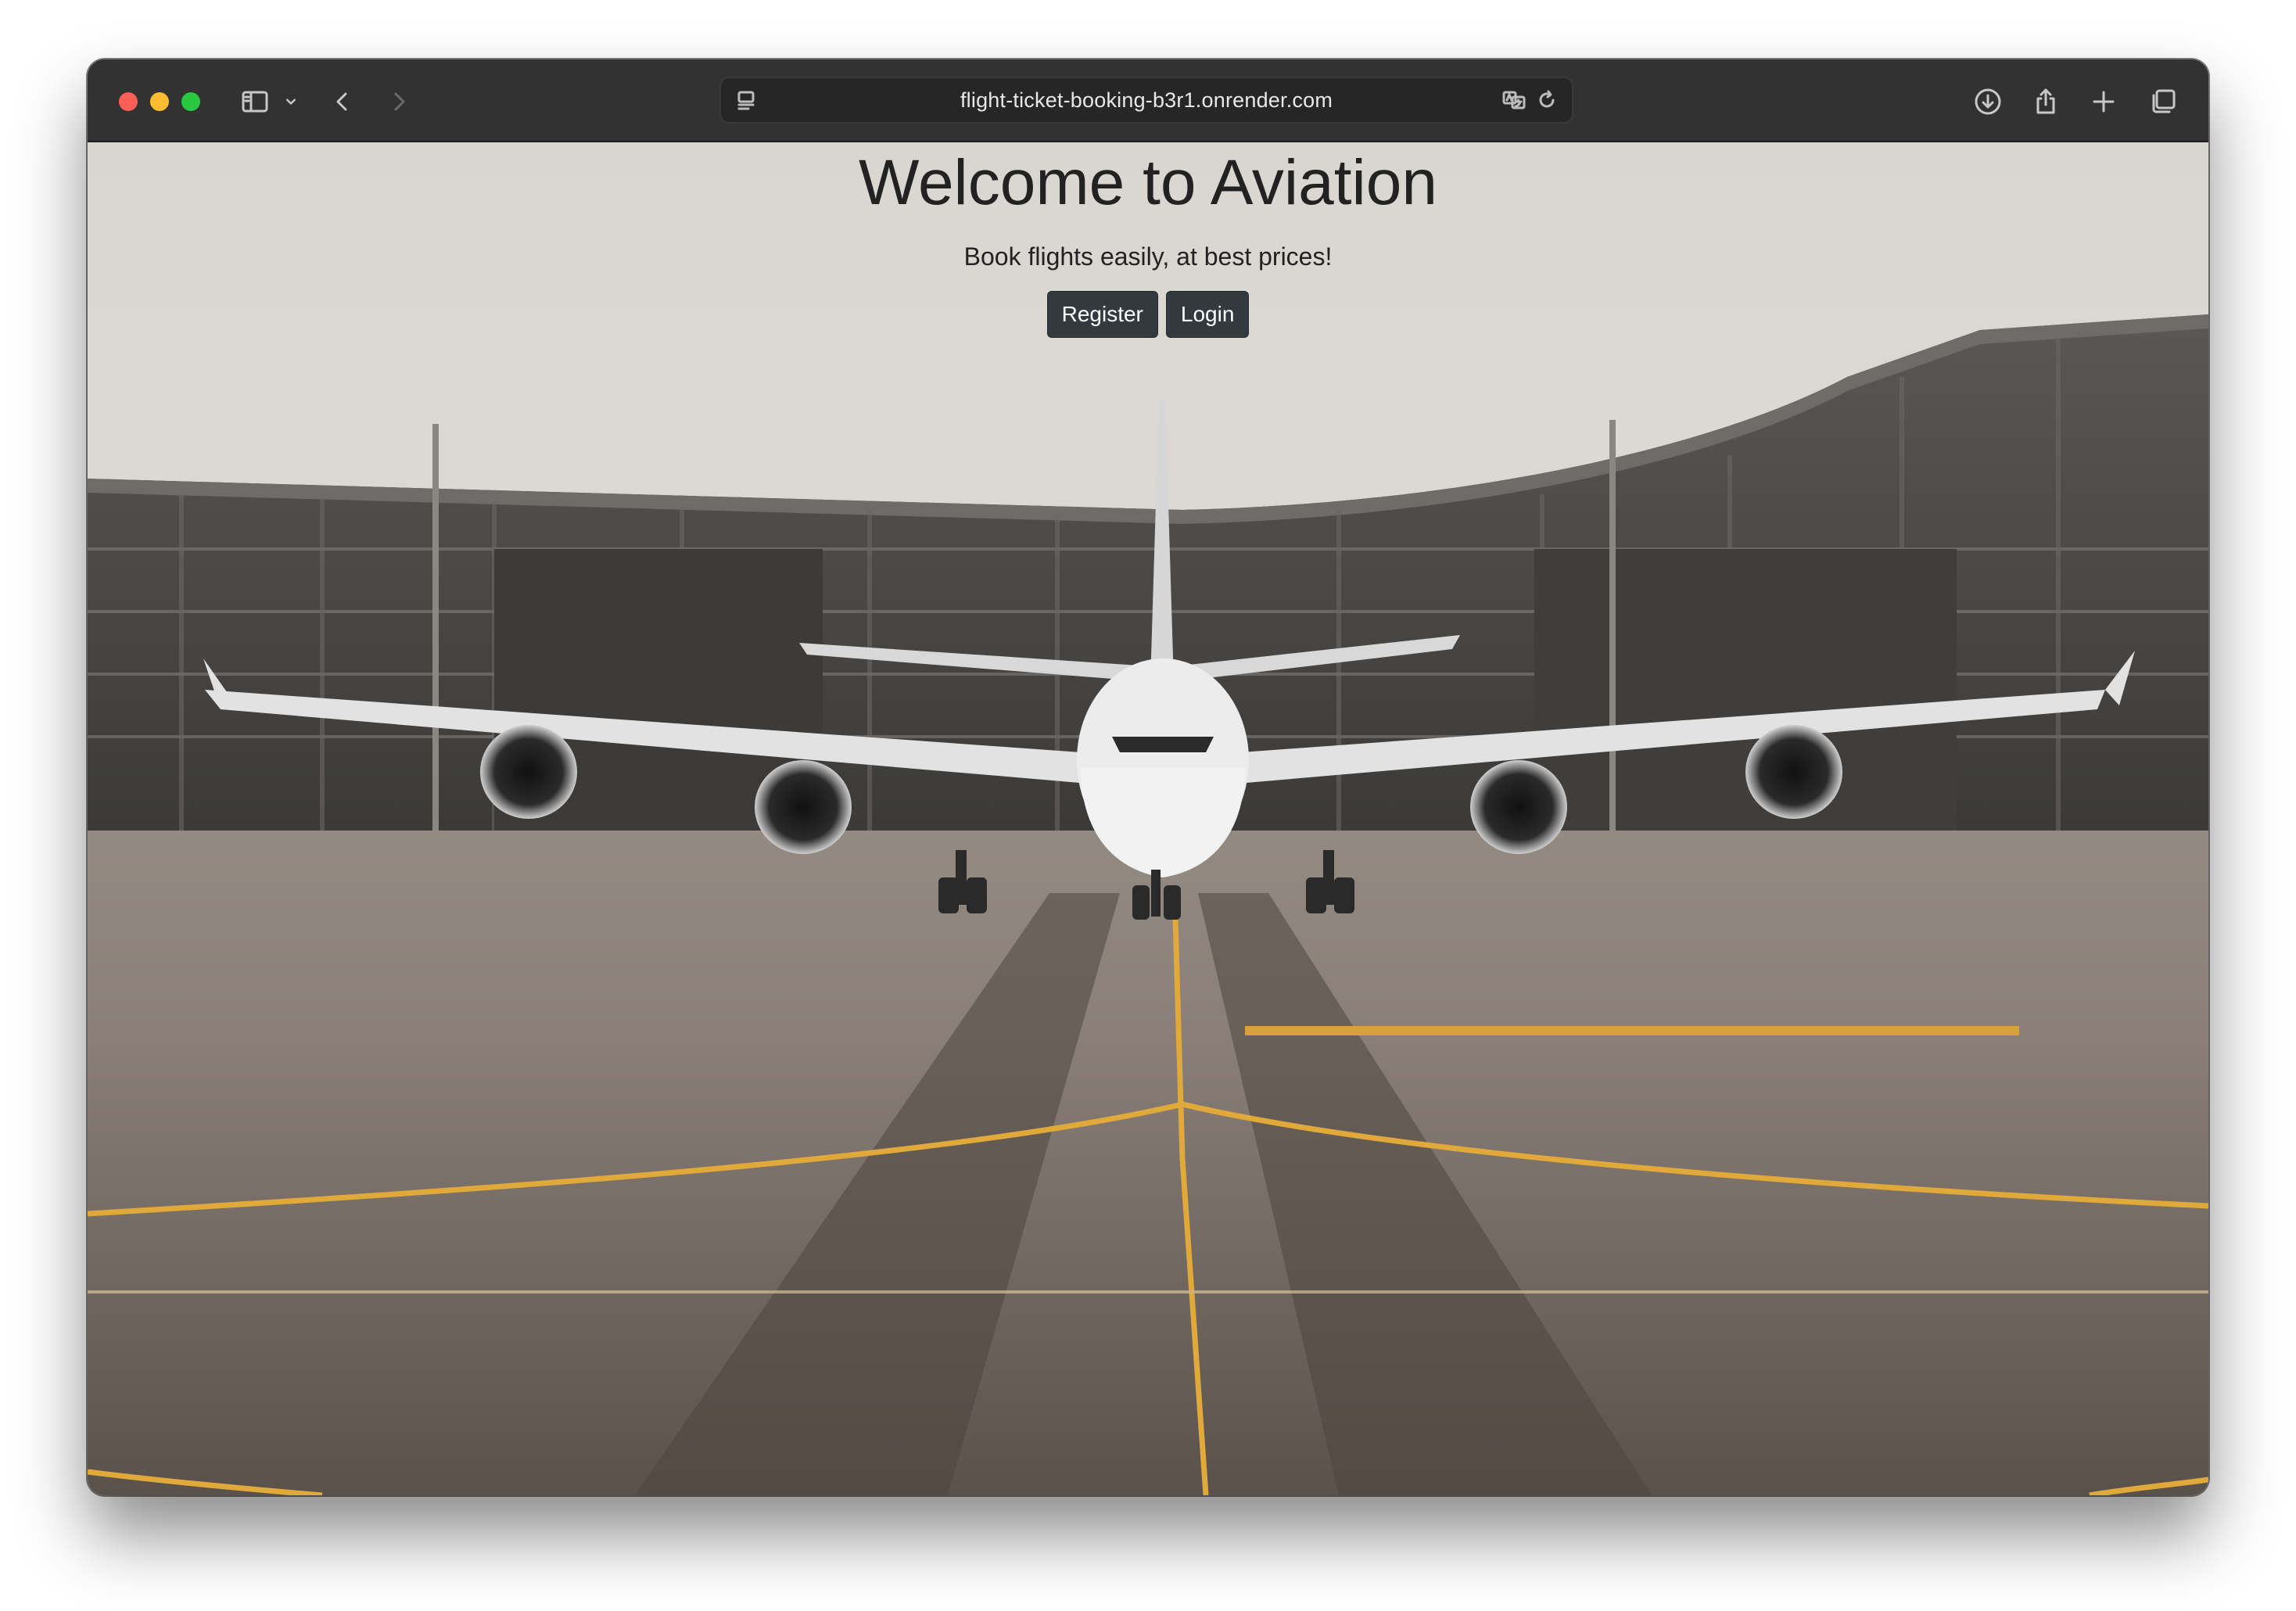 The width and height of the screenshot is (2296, 1611). What do you see at coordinates (1148, 256) in the screenshot?
I see `page-subtitle: Book flights easily, at best prices!` at bounding box center [1148, 256].